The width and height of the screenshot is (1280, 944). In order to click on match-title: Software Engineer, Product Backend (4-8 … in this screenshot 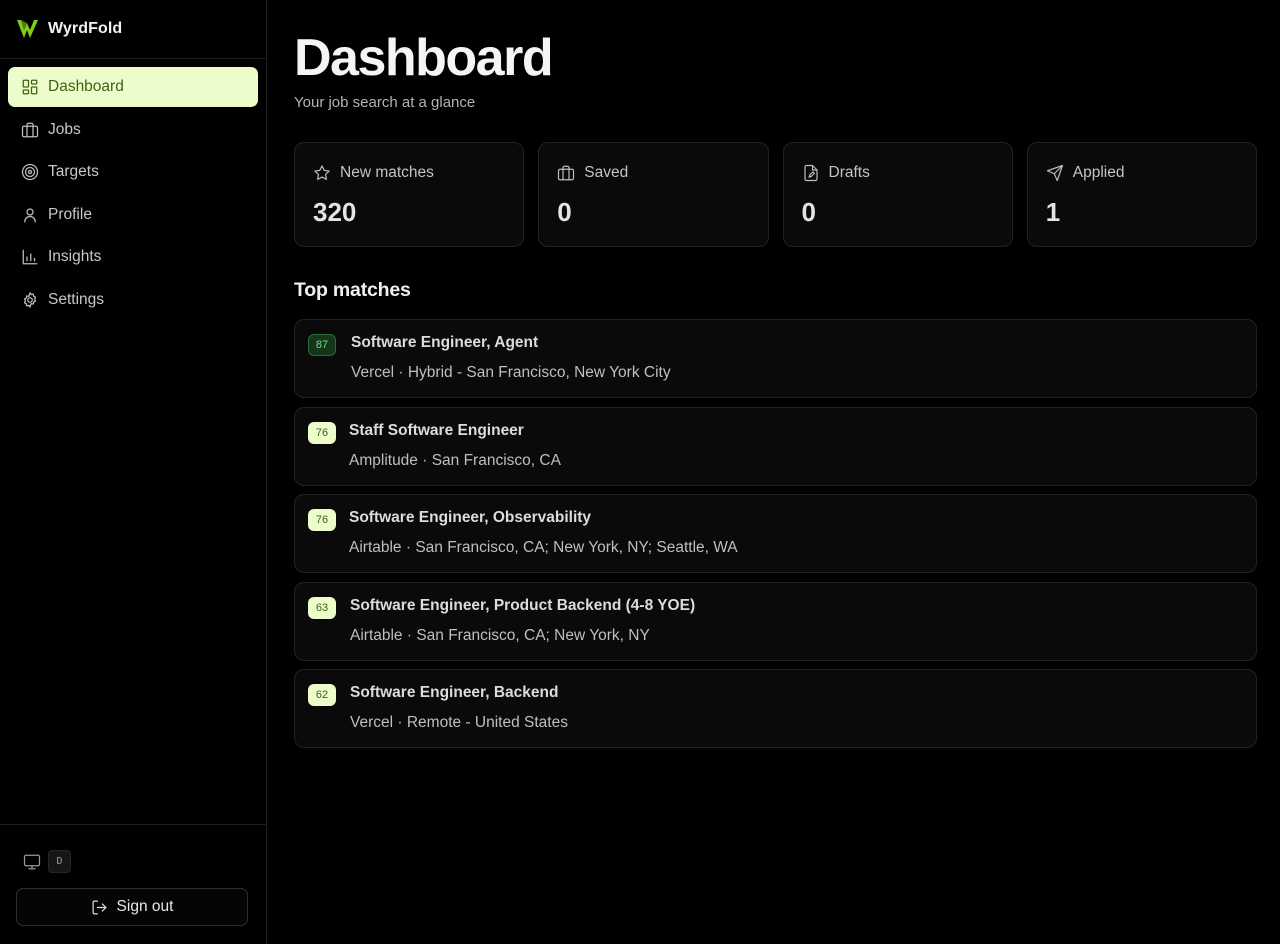, I will do `click(523, 605)`.